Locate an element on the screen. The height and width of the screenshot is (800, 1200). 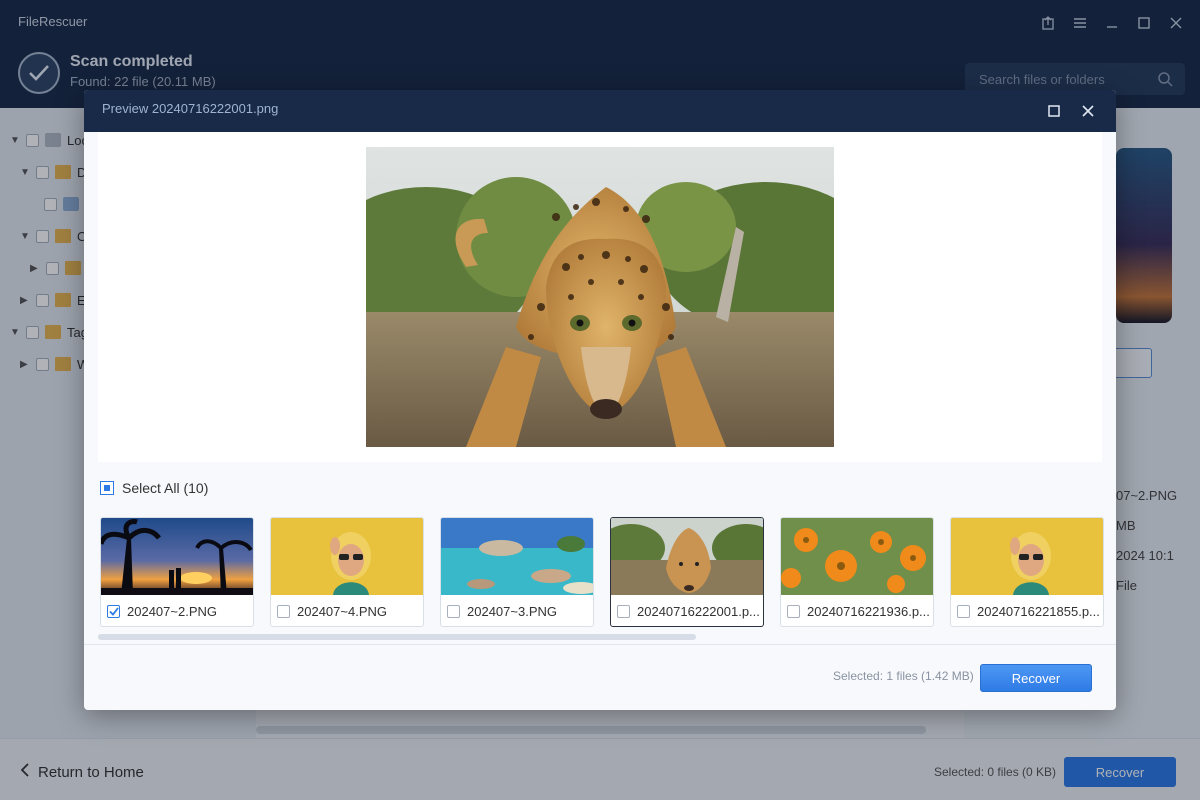
divider is located at coordinates (600, 644).